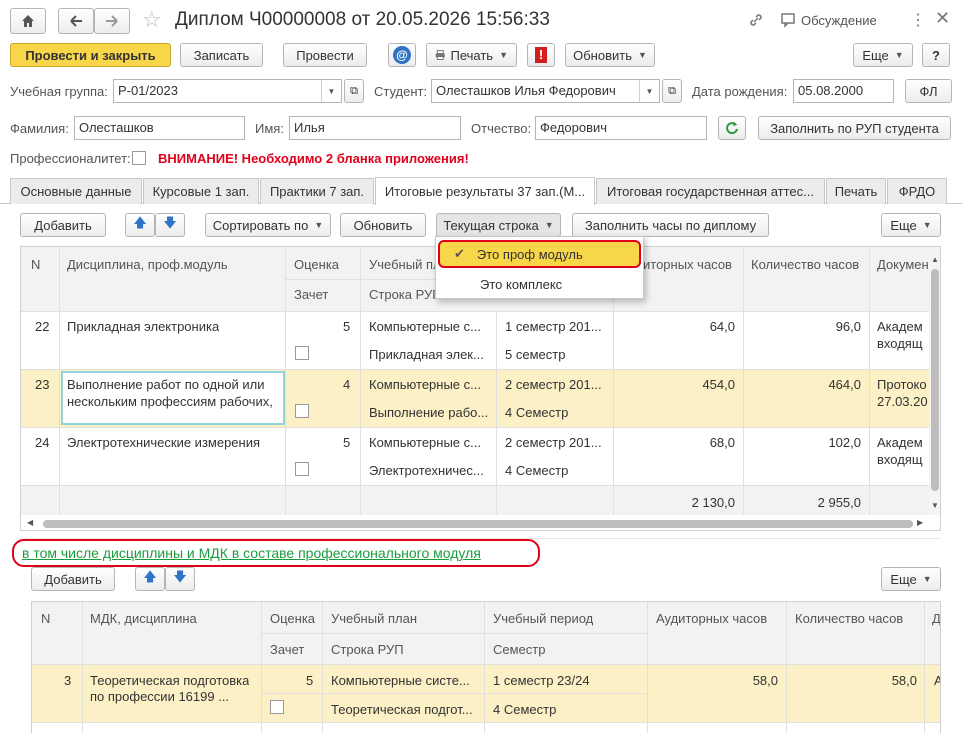  Describe the element at coordinates (143, 618) in the screenshot. I see `sub-col-mdk: МДК, дисциплина` at that location.